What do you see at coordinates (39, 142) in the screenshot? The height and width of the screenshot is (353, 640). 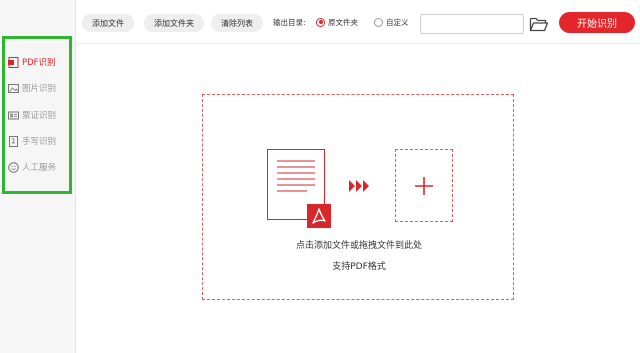 I see `sidebar-item-label: 手写识别` at bounding box center [39, 142].